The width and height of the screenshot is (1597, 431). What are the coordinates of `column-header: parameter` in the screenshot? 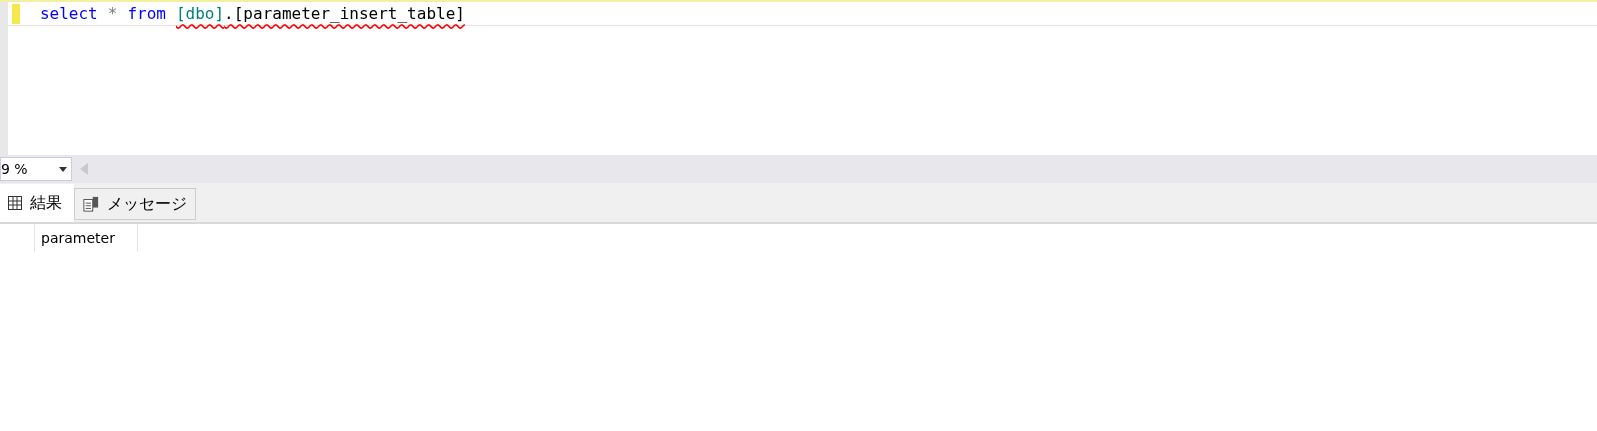 It's located at (86, 238).